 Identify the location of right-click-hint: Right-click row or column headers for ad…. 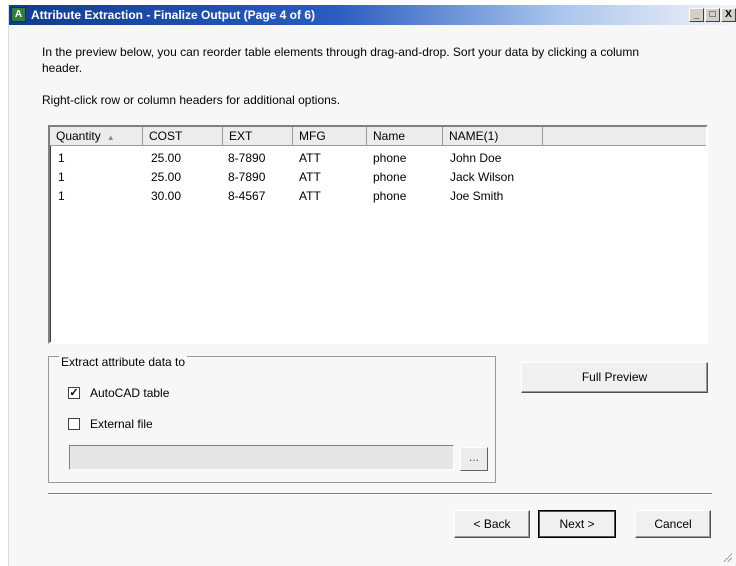
(191, 100).